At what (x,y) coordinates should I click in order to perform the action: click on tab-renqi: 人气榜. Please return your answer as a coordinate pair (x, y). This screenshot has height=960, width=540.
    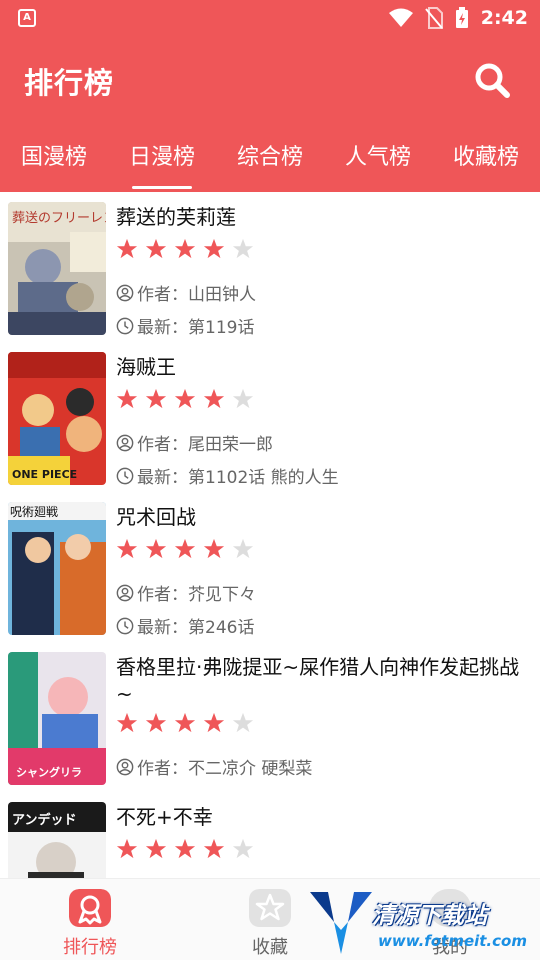
    Looking at the image, I should click on (378, 158).